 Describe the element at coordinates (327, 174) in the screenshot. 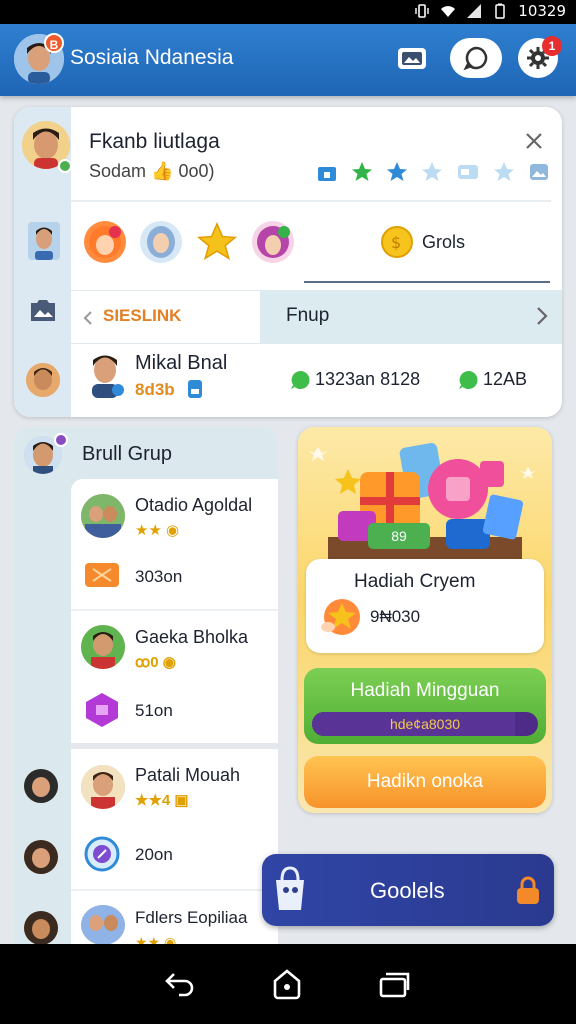

I see `home-badge-icon` at that location.